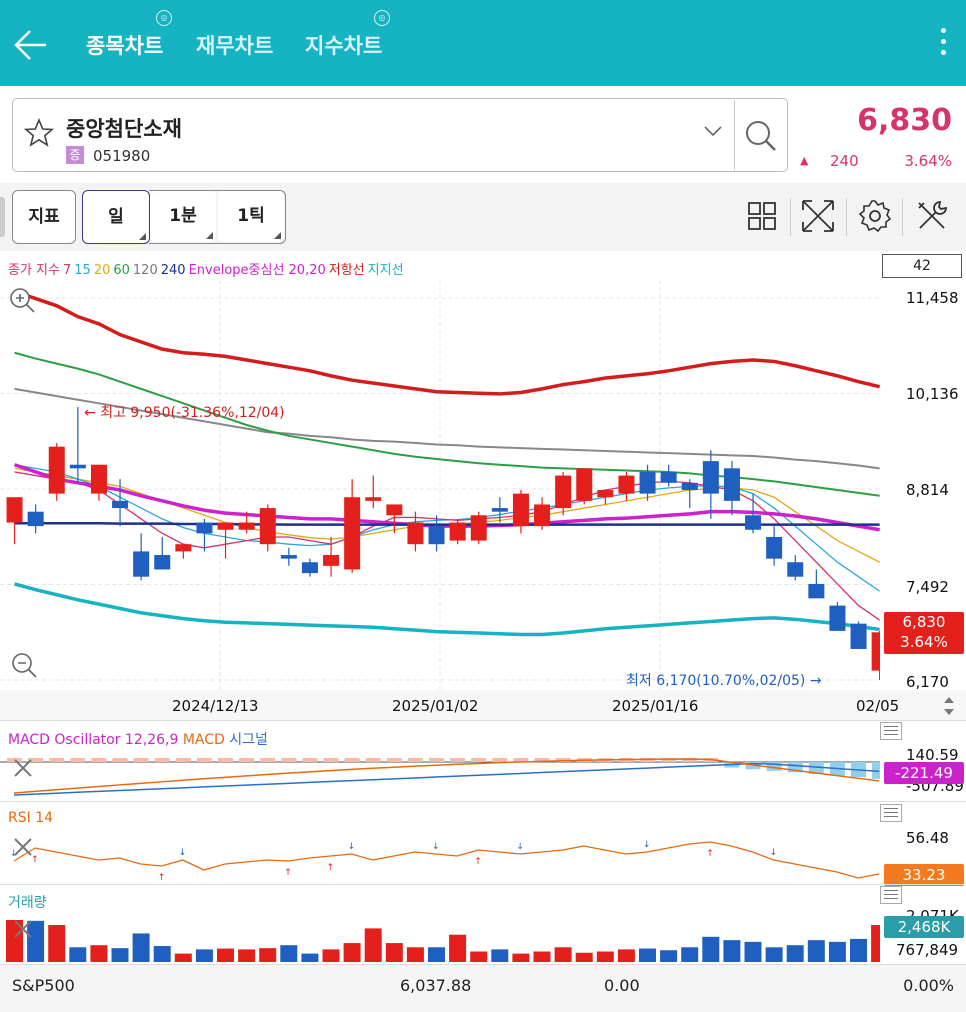 This screenshot has width=966, height=1012. What do you see at coordinates (904, 120) in the screenshot?
I see `current-price: 6,830` at bounding box center [904, 120].